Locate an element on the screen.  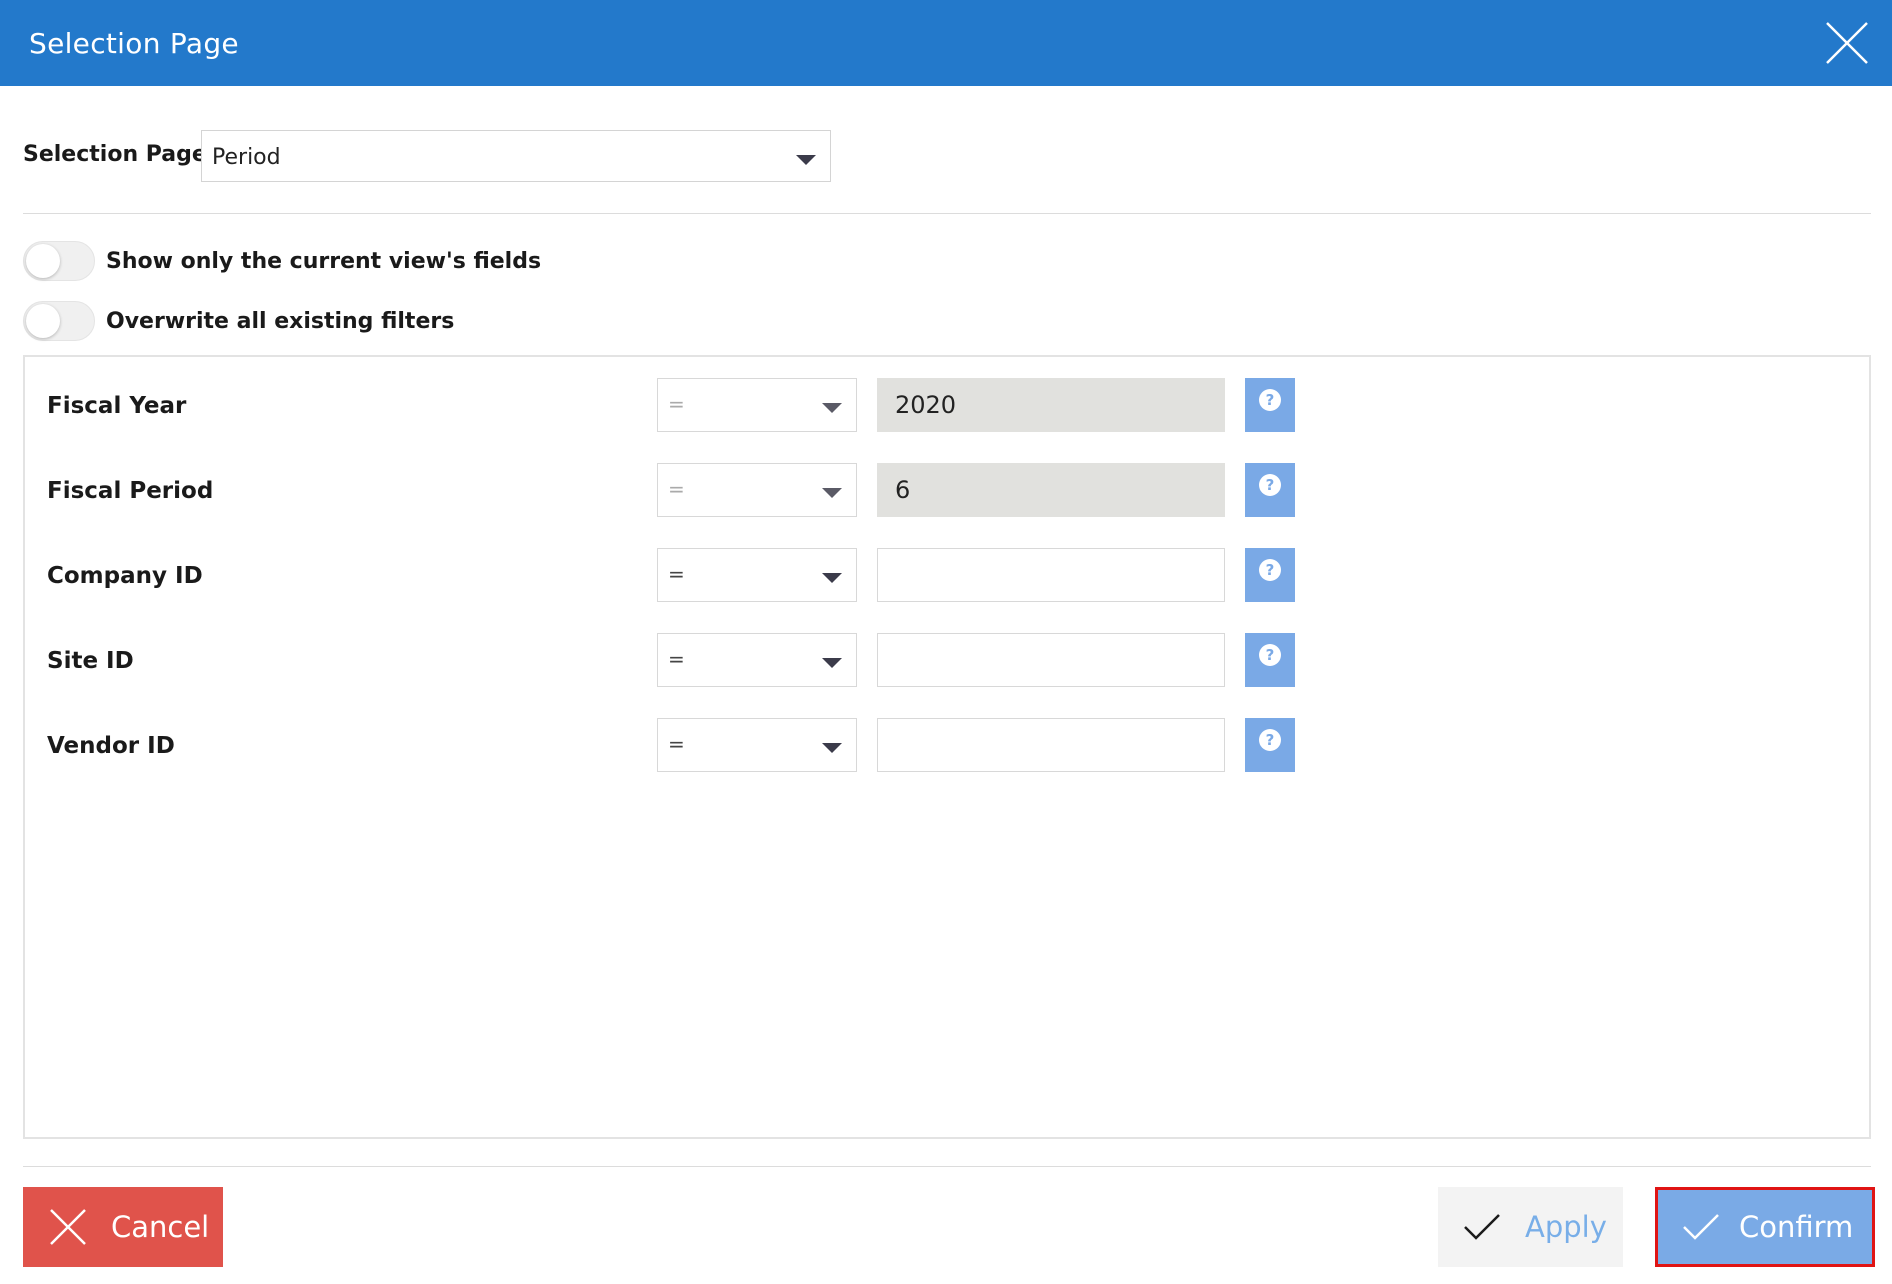
filter-row-vendor-id: Vendor ID = ? is located at coordinates (947, 745).